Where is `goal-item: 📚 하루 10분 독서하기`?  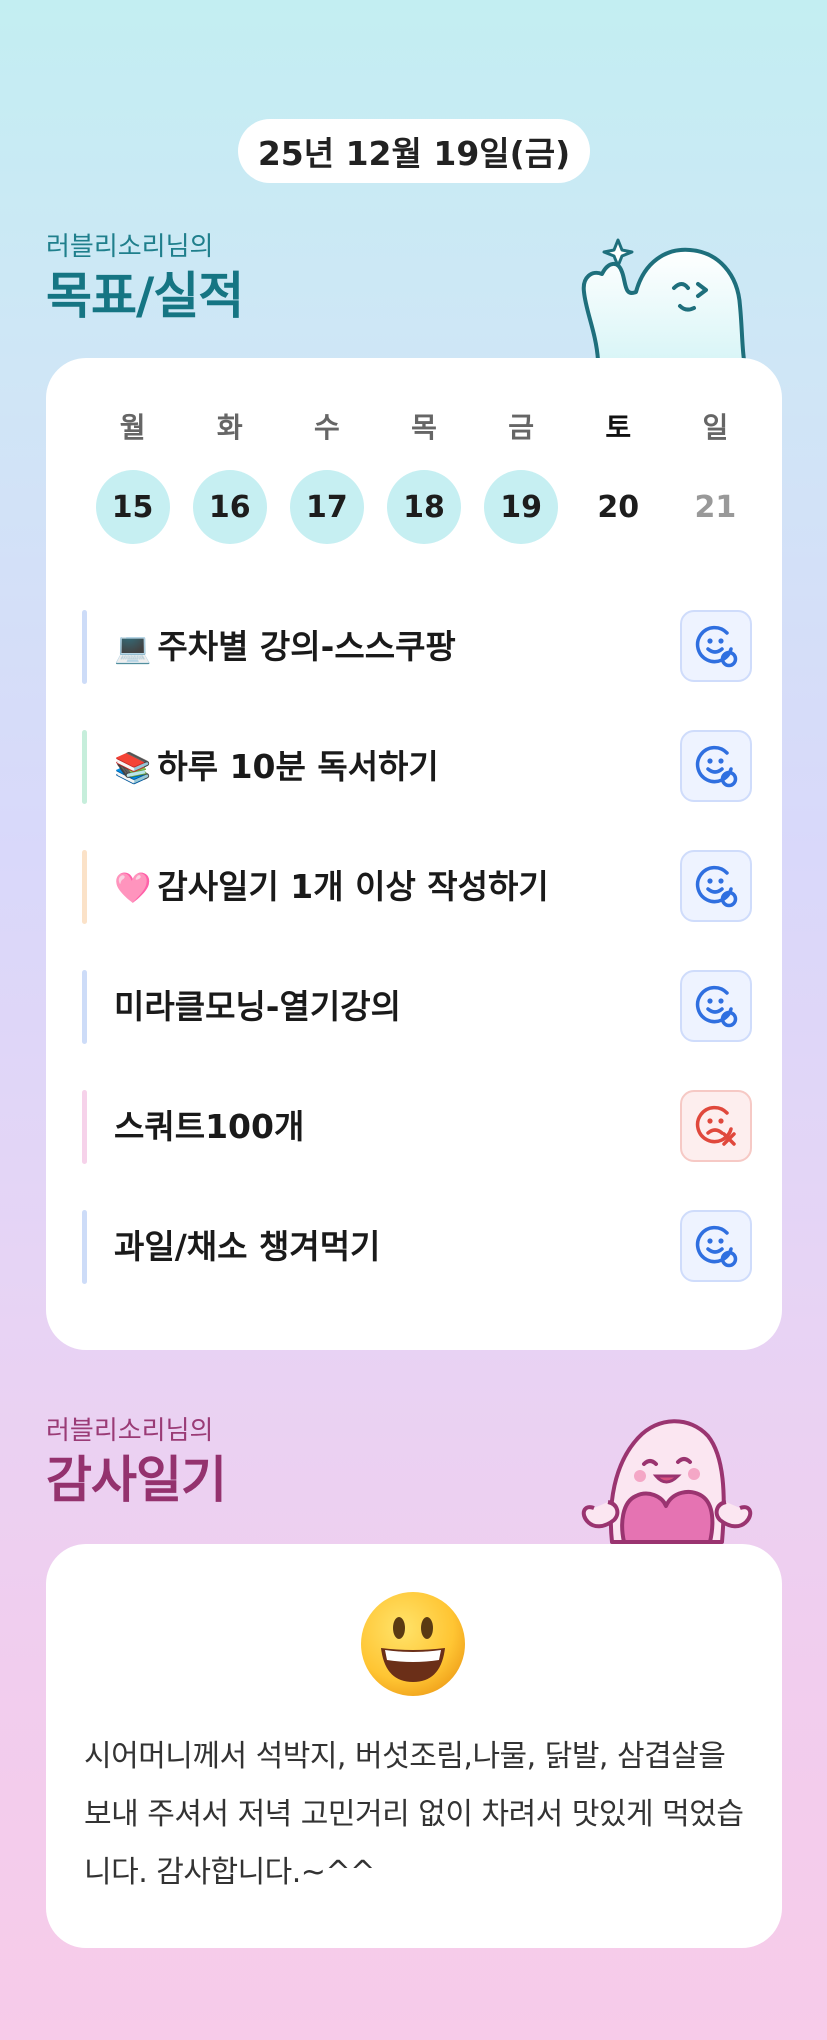 goal-item: 📚 하루 10분 독서하기 is located at coordinates (417, 778).